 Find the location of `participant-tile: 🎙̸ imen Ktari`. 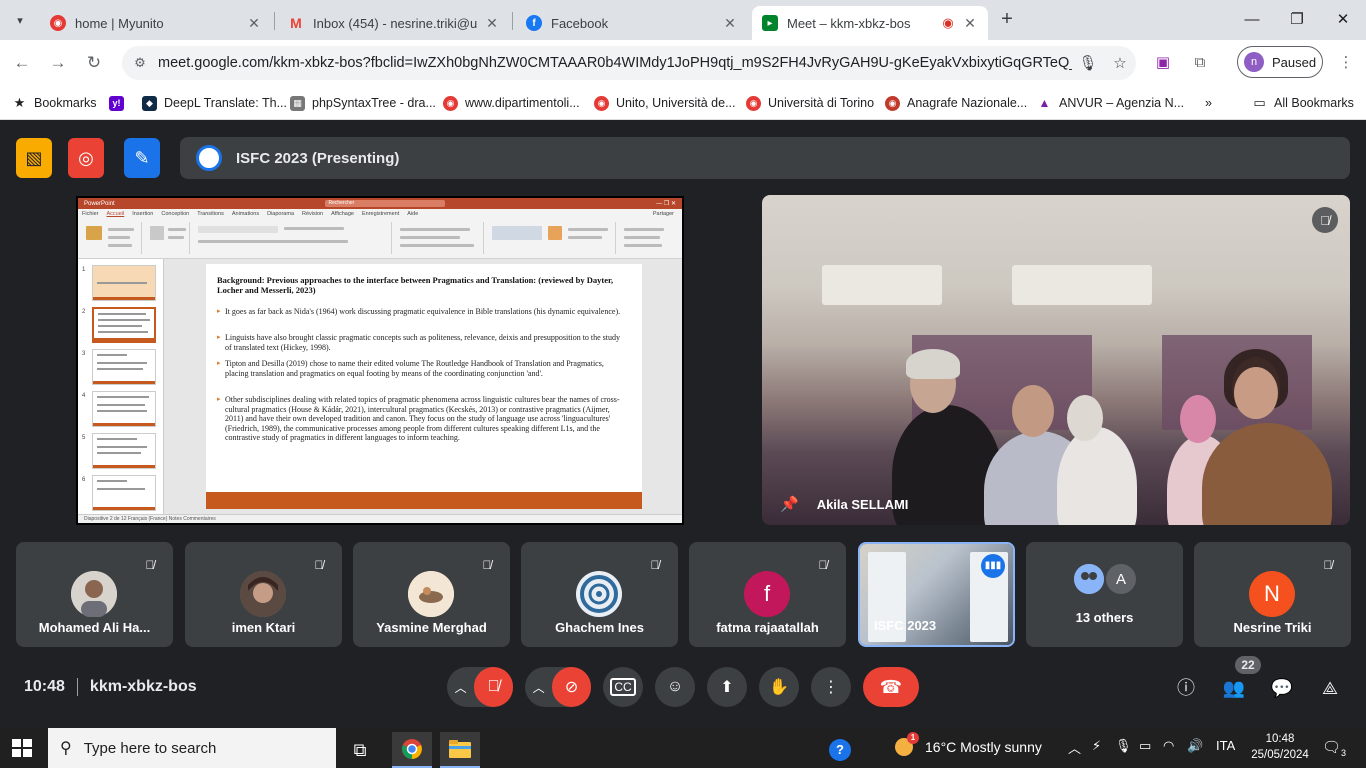

participant-tile: 🎙̸ imen Ktari is located at coordinates (263, 594).